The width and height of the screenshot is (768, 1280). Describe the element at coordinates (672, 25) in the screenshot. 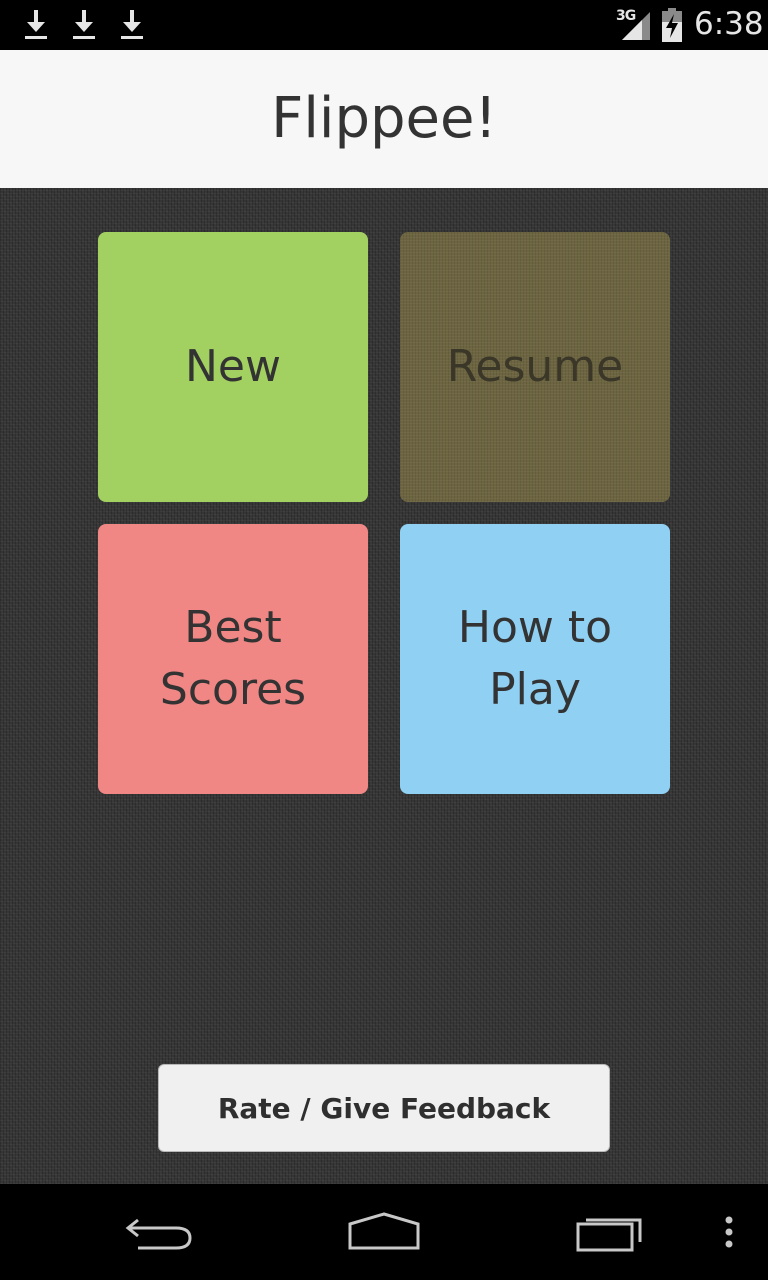

I see `battery-charging-icon` at that location.